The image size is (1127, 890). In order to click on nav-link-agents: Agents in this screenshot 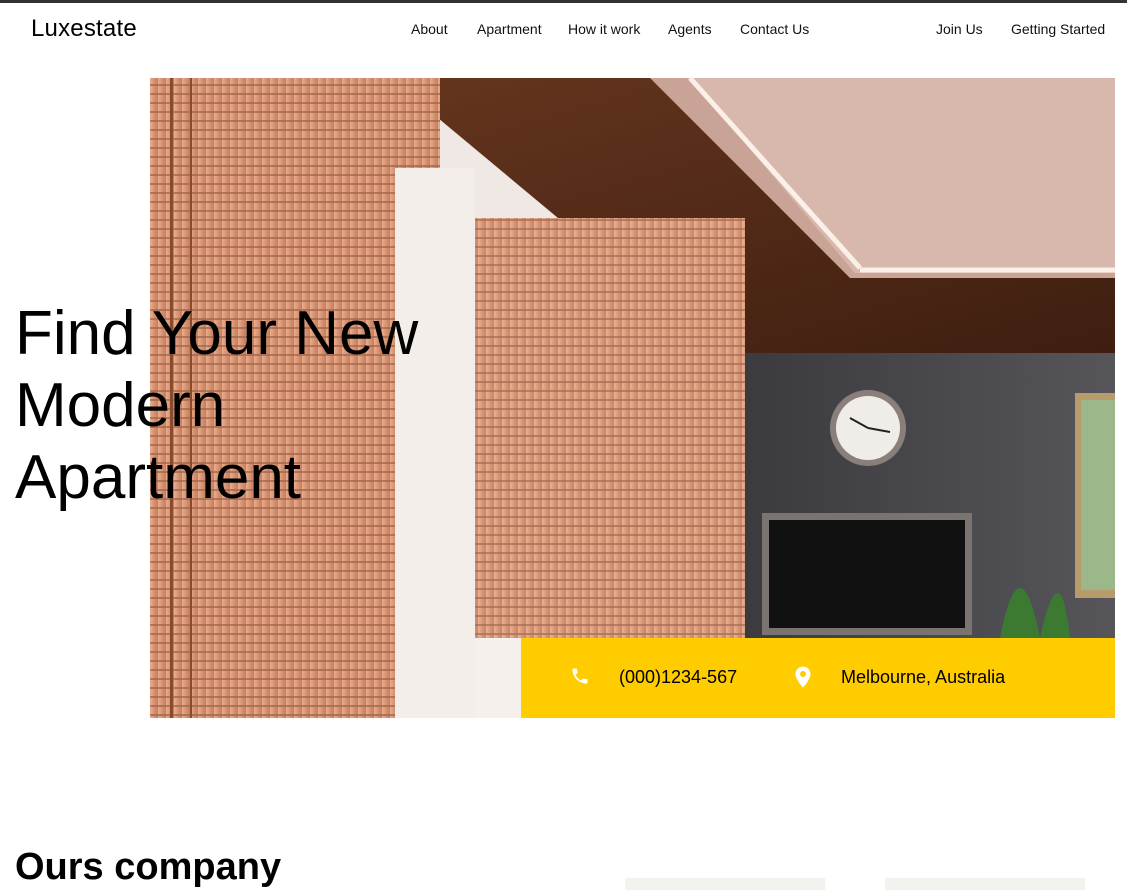, I will do `click(690, 29)`.